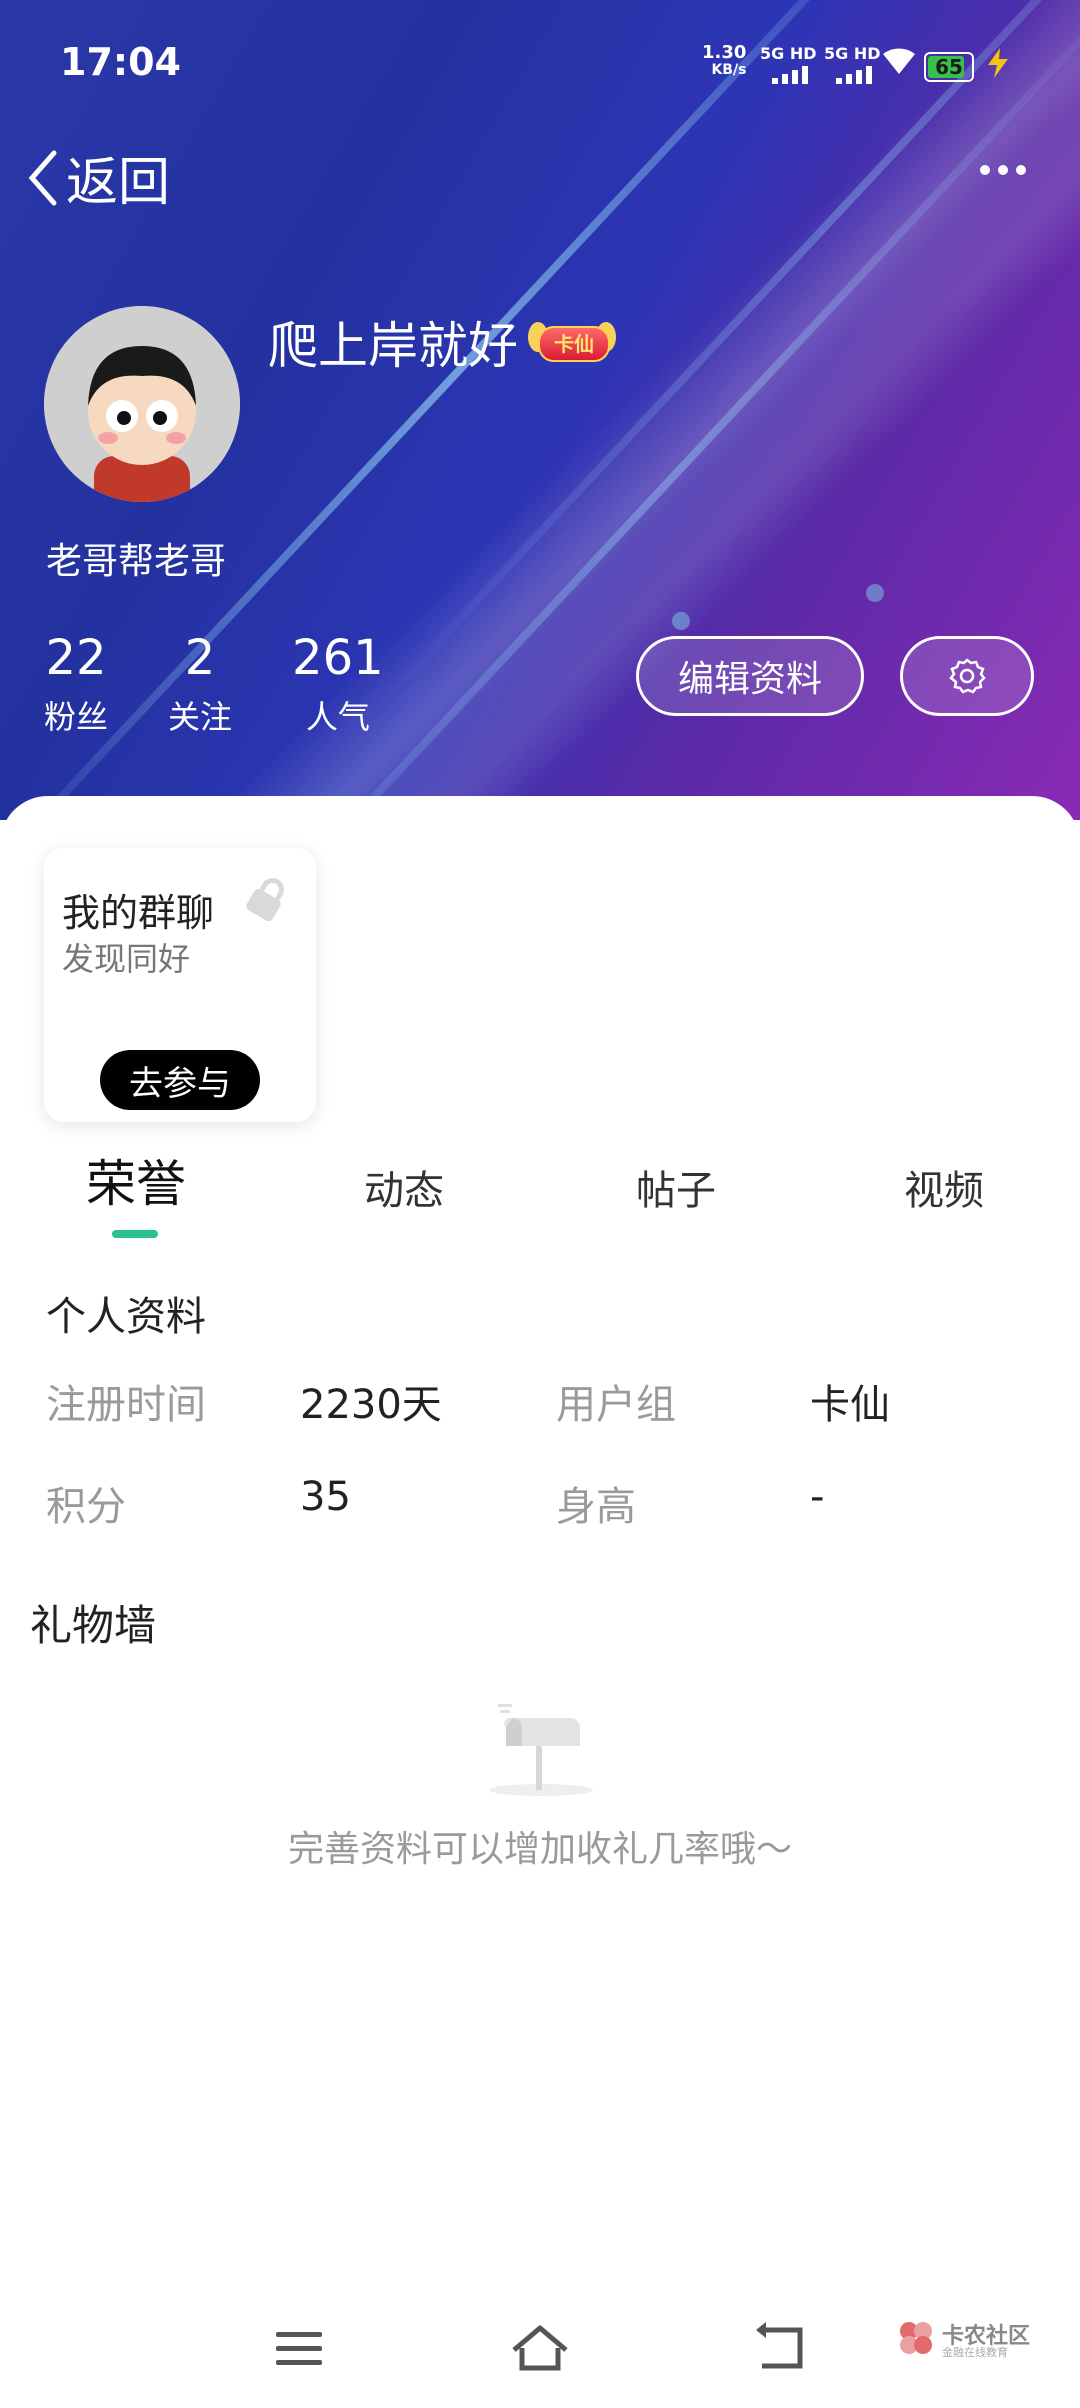  What do you see at coordinates (541, 1750) in the screenshot?
I see `mailbox-icon` at bounding box center [541, 1750].